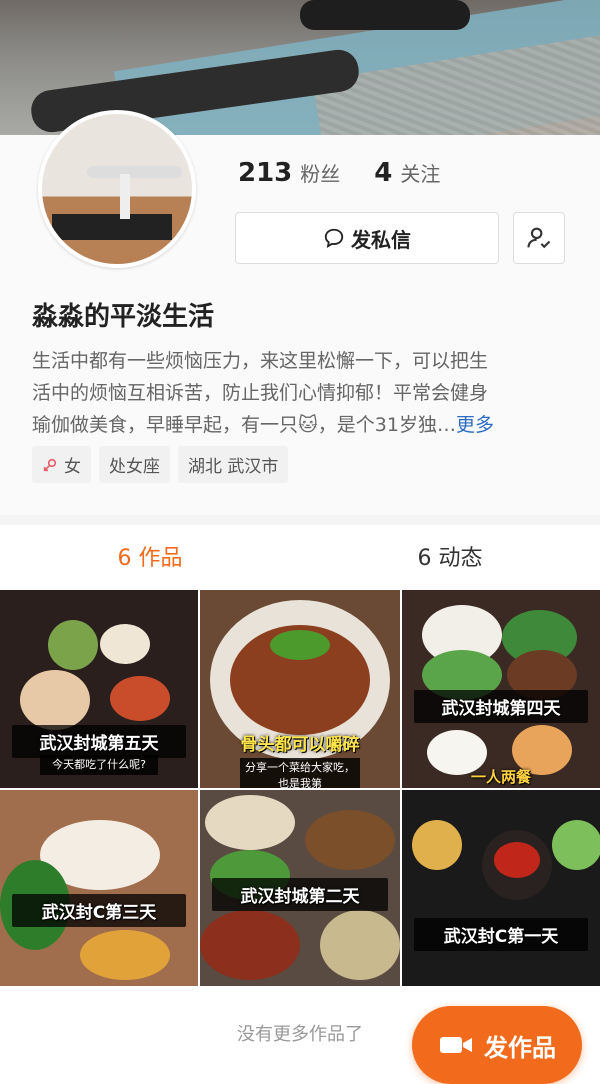  I want to click on work-caption: 武汉封C第三天, so click(99, 910).